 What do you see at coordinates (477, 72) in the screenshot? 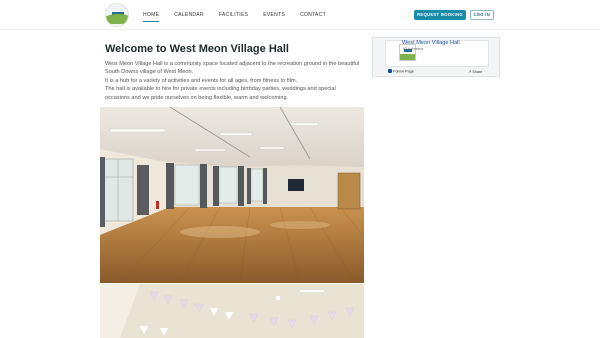
I see `facebook-share-label: Share` at bounding box center [477, 72].